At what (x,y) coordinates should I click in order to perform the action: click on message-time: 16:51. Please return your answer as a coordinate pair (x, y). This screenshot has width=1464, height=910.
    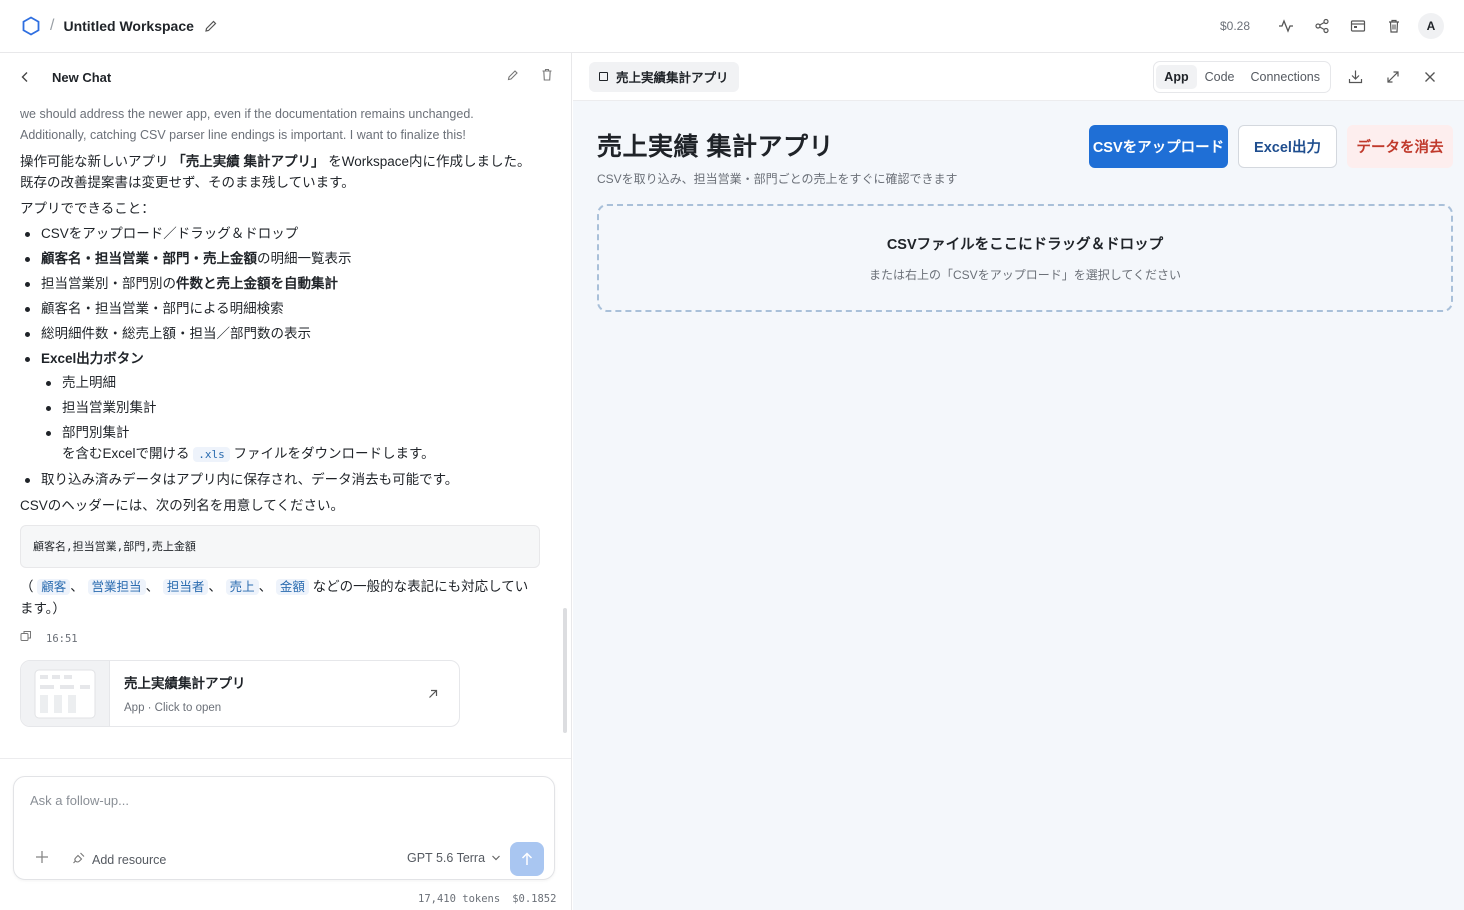
    Looking at the image, I should click on (62, 639).